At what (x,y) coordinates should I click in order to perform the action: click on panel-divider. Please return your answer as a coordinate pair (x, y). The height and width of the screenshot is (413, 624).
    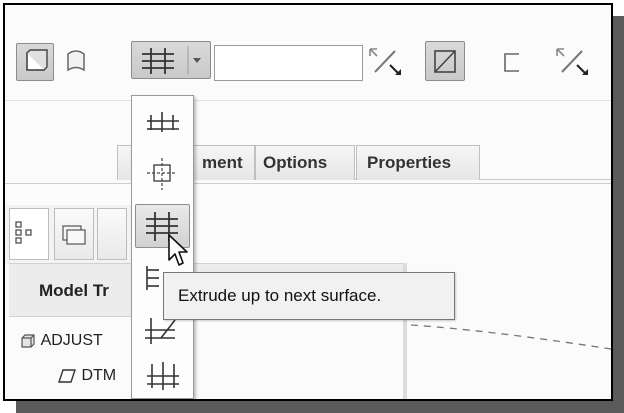
    Looking at the image, I should click on (308, 183).